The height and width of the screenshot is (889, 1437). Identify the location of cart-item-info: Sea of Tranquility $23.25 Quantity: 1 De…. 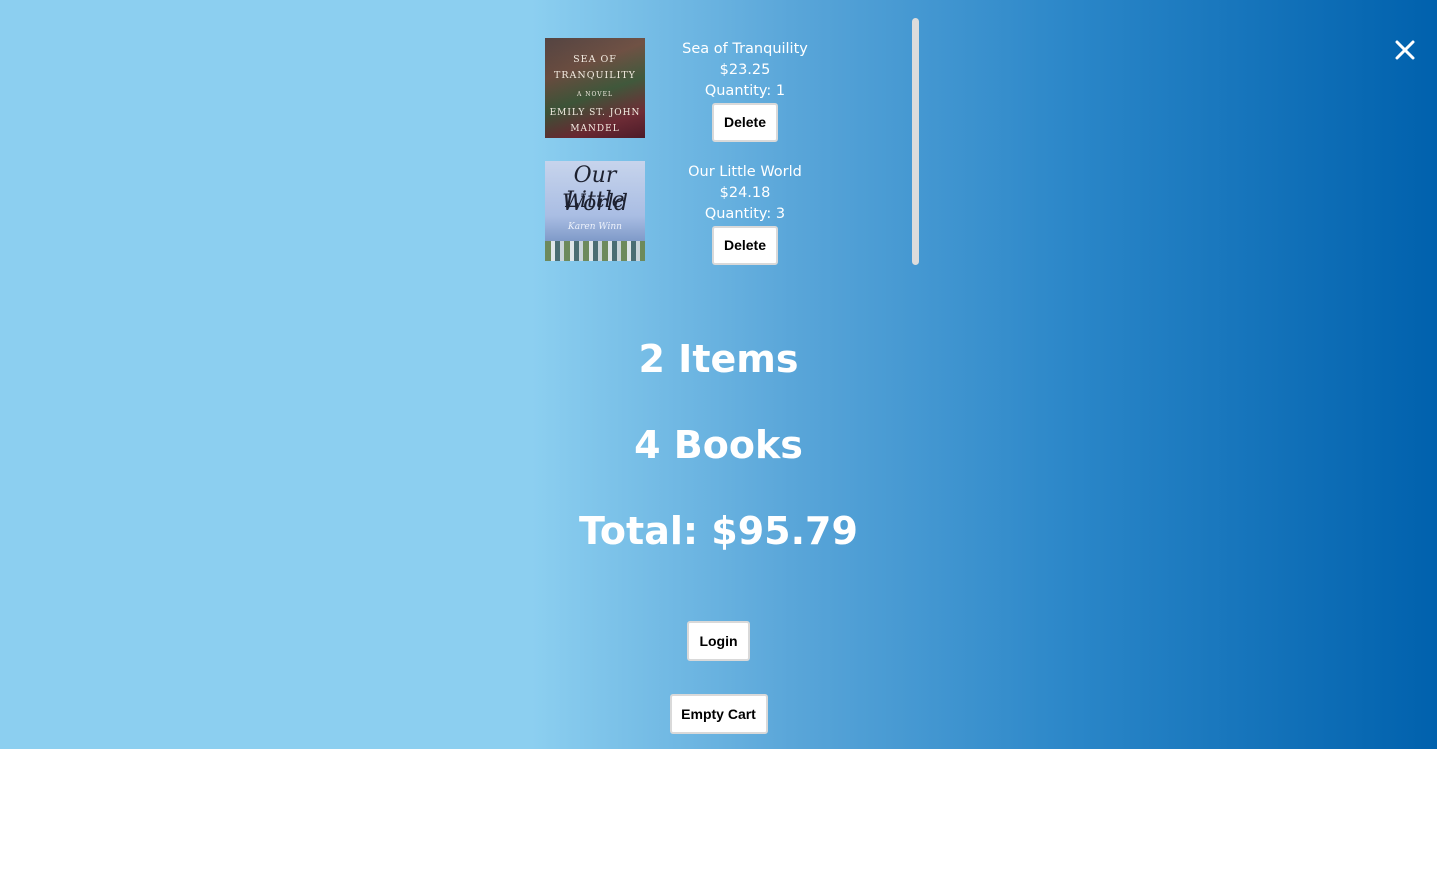
(745, 90).